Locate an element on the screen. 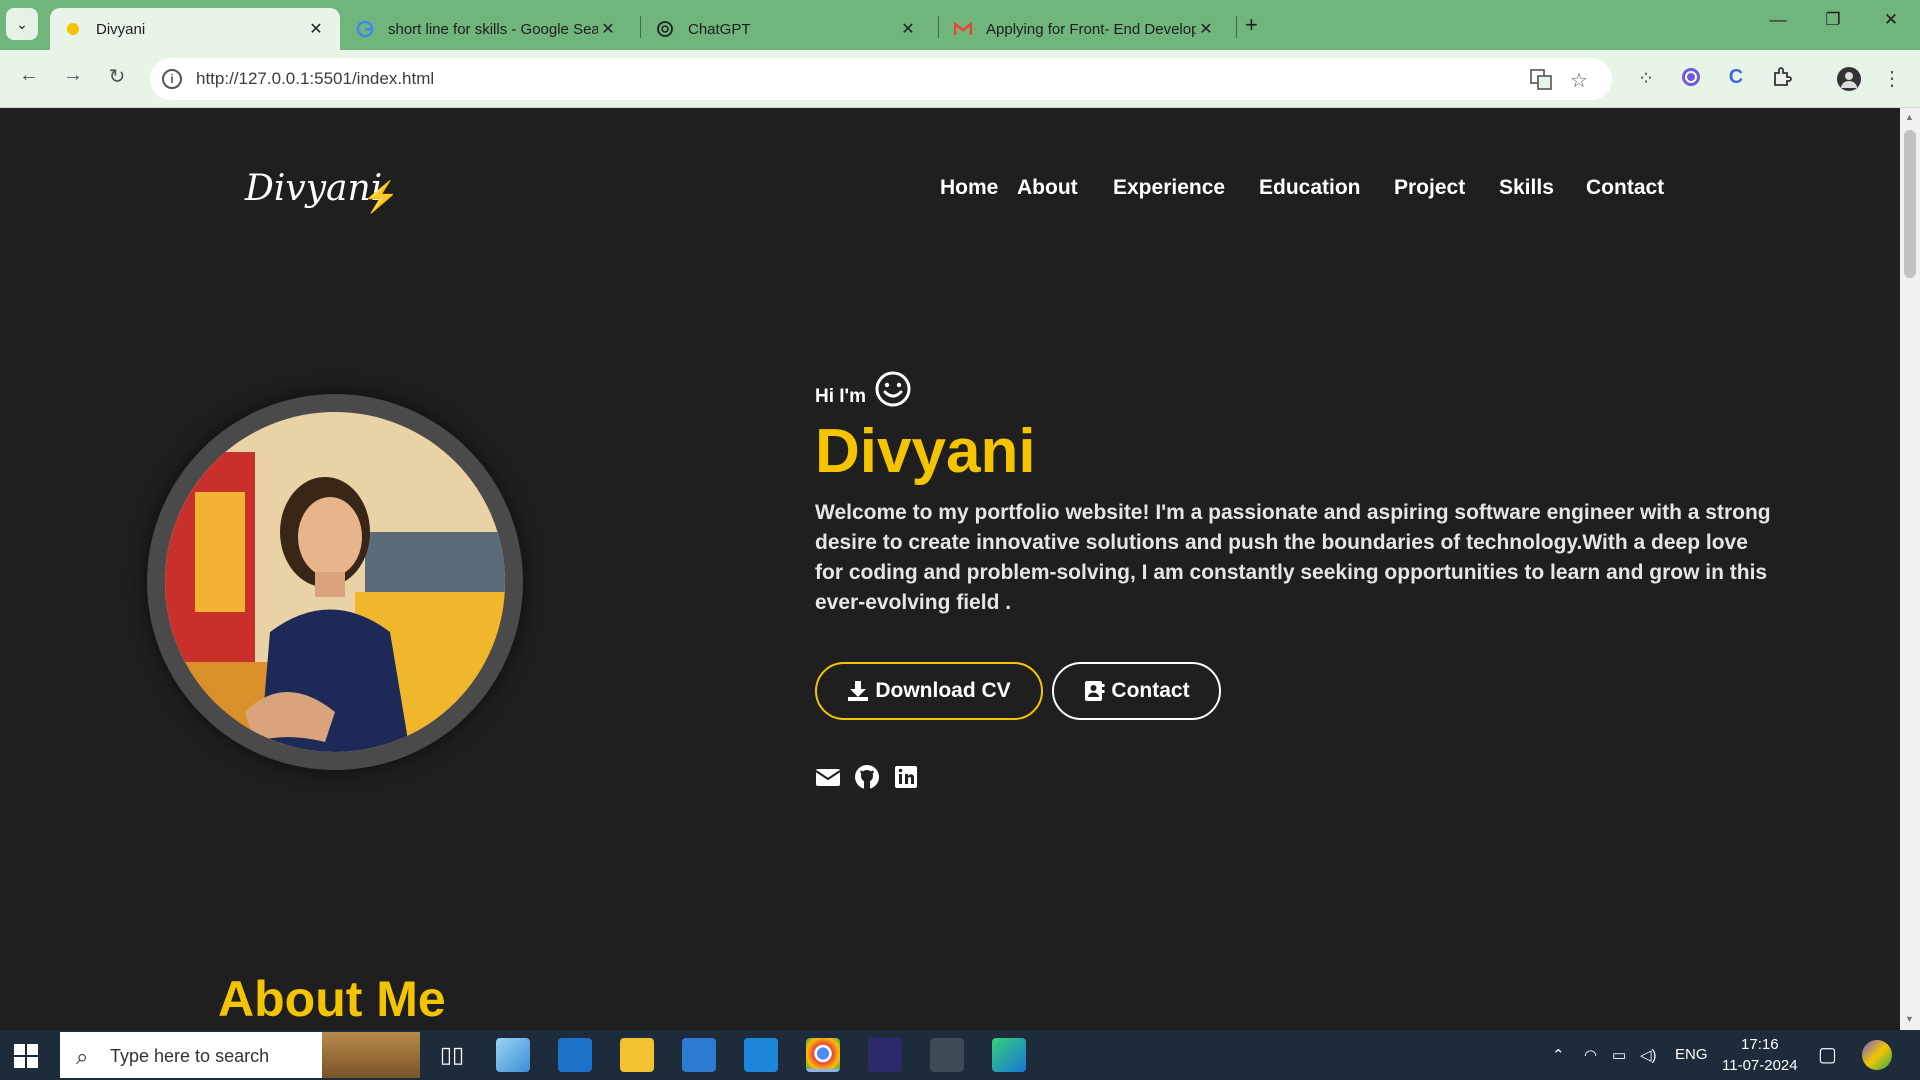 The width and height of the screenshot is (1920, 1080). scroll-up-arrow-icon: ▲ is located at coordinates (1909, 117).